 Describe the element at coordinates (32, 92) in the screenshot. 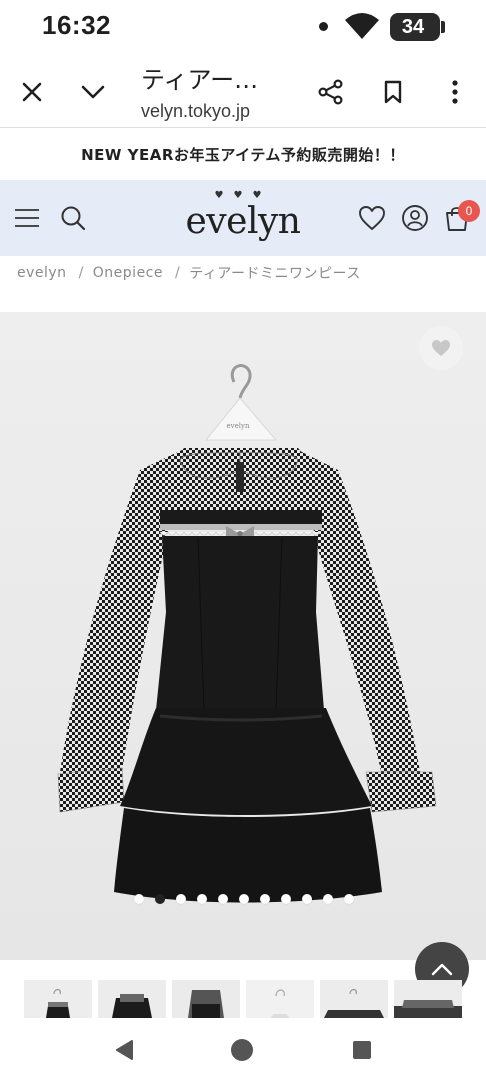

I see `close-icon` at that location.